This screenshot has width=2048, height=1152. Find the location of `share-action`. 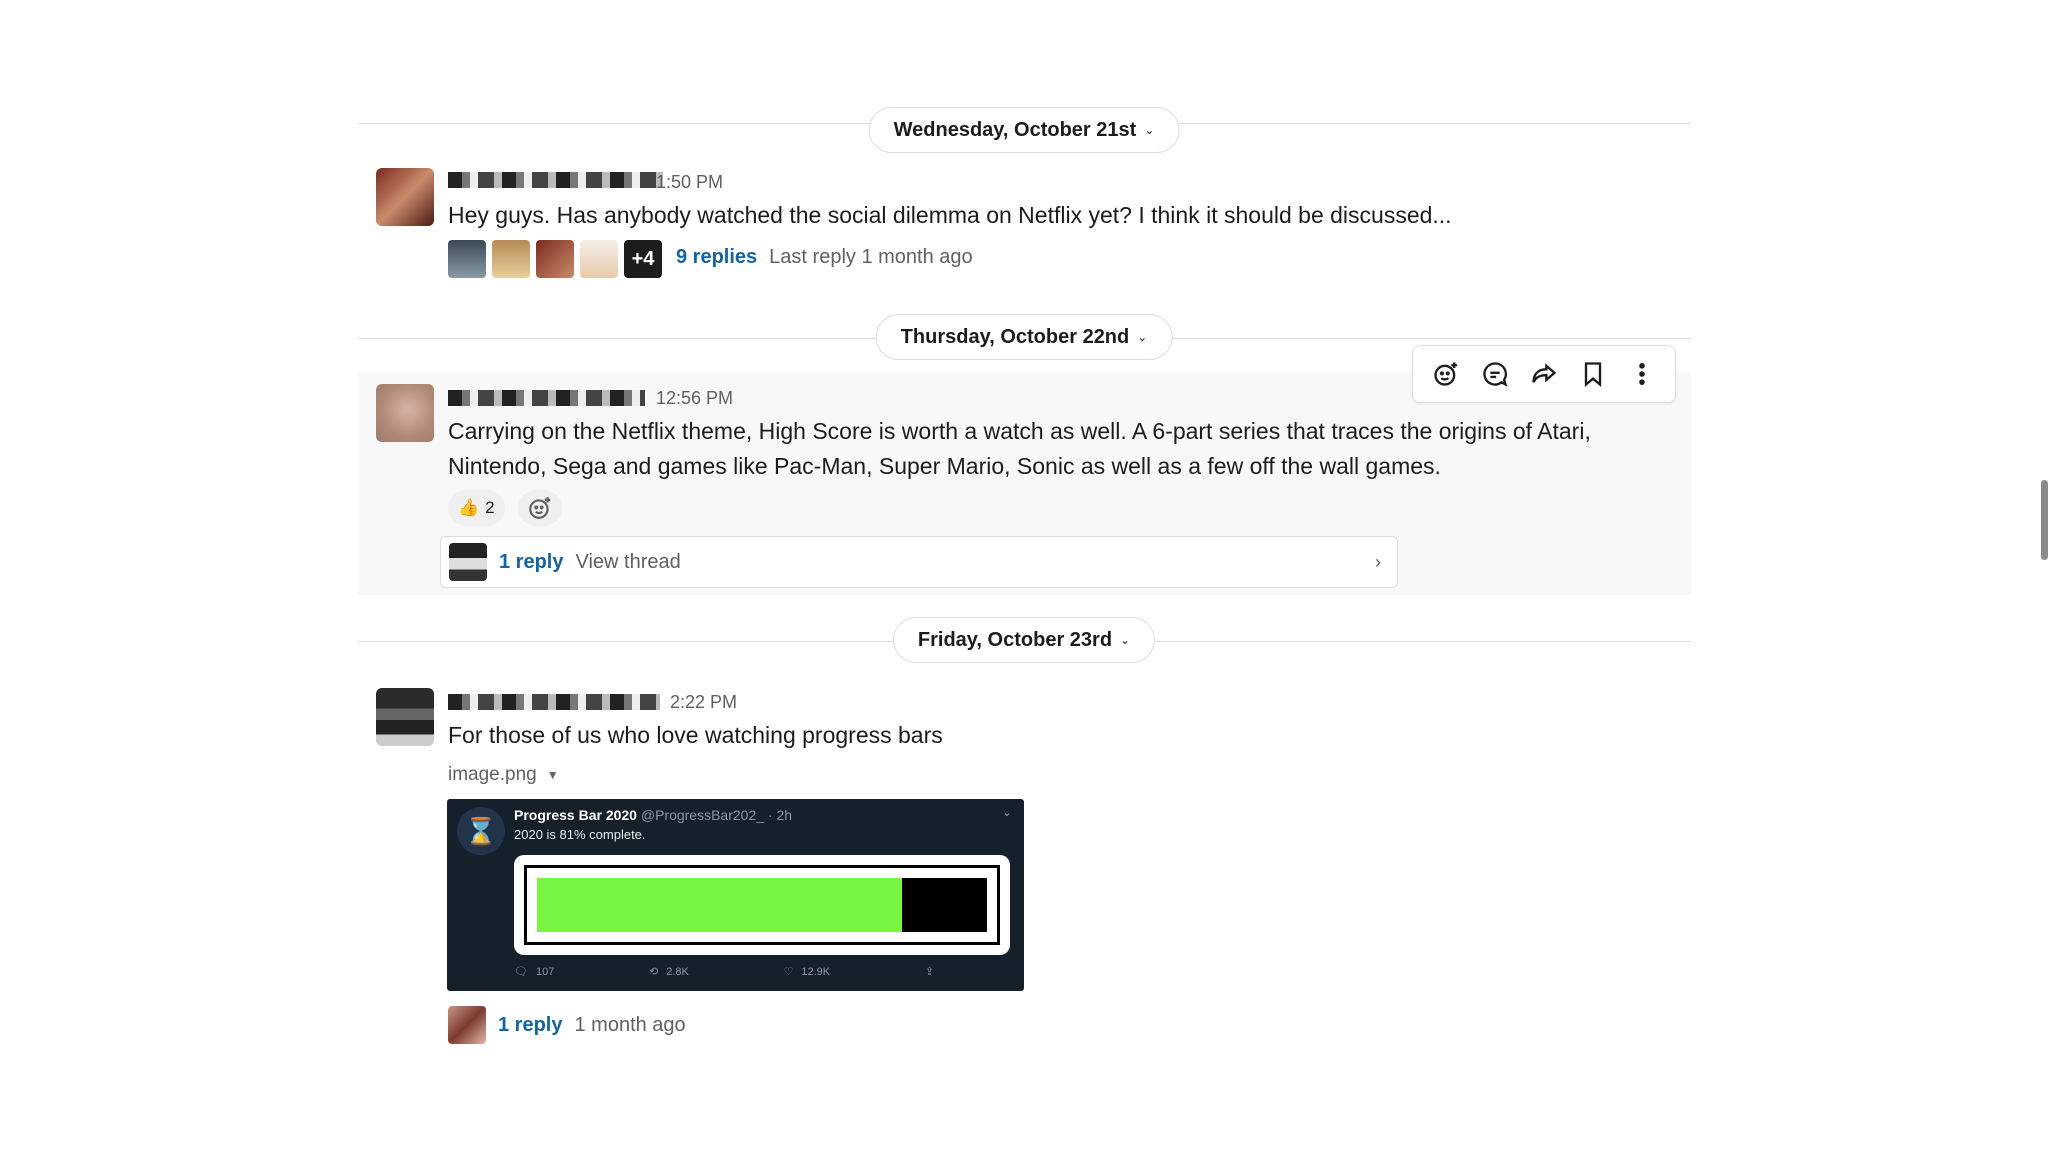

share-action is located at coordinates (1544, 374).